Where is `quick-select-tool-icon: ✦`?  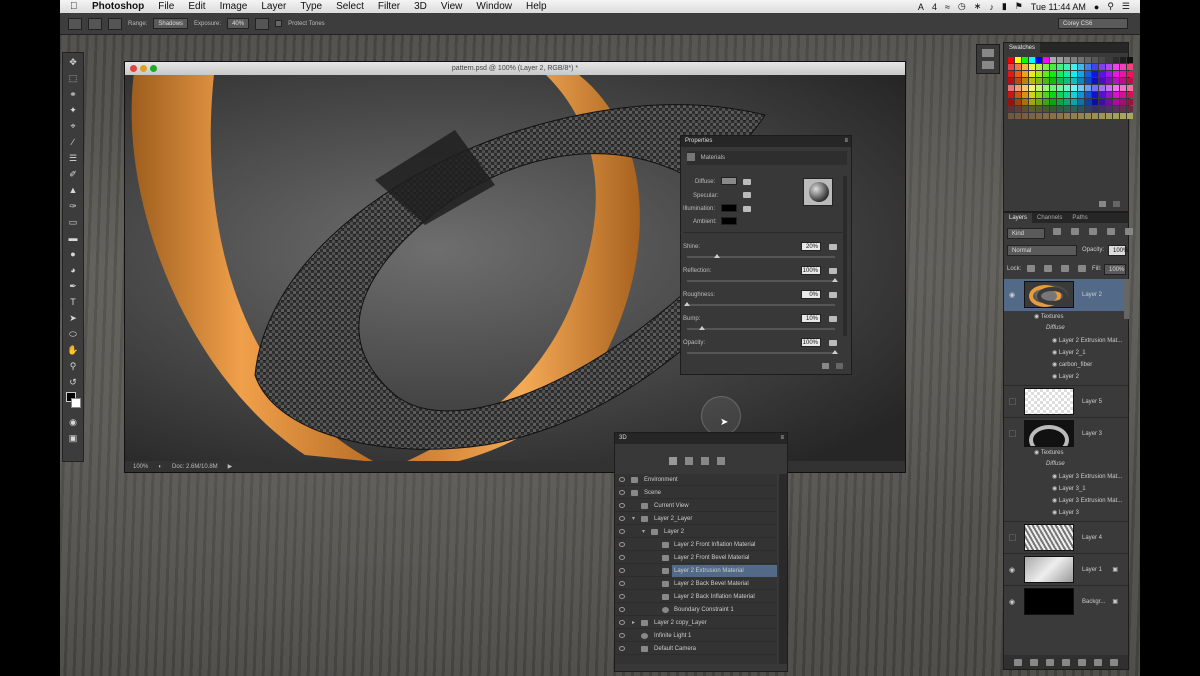 quick-select-tool-icon: ✦ is located at coordinates (73, 110).